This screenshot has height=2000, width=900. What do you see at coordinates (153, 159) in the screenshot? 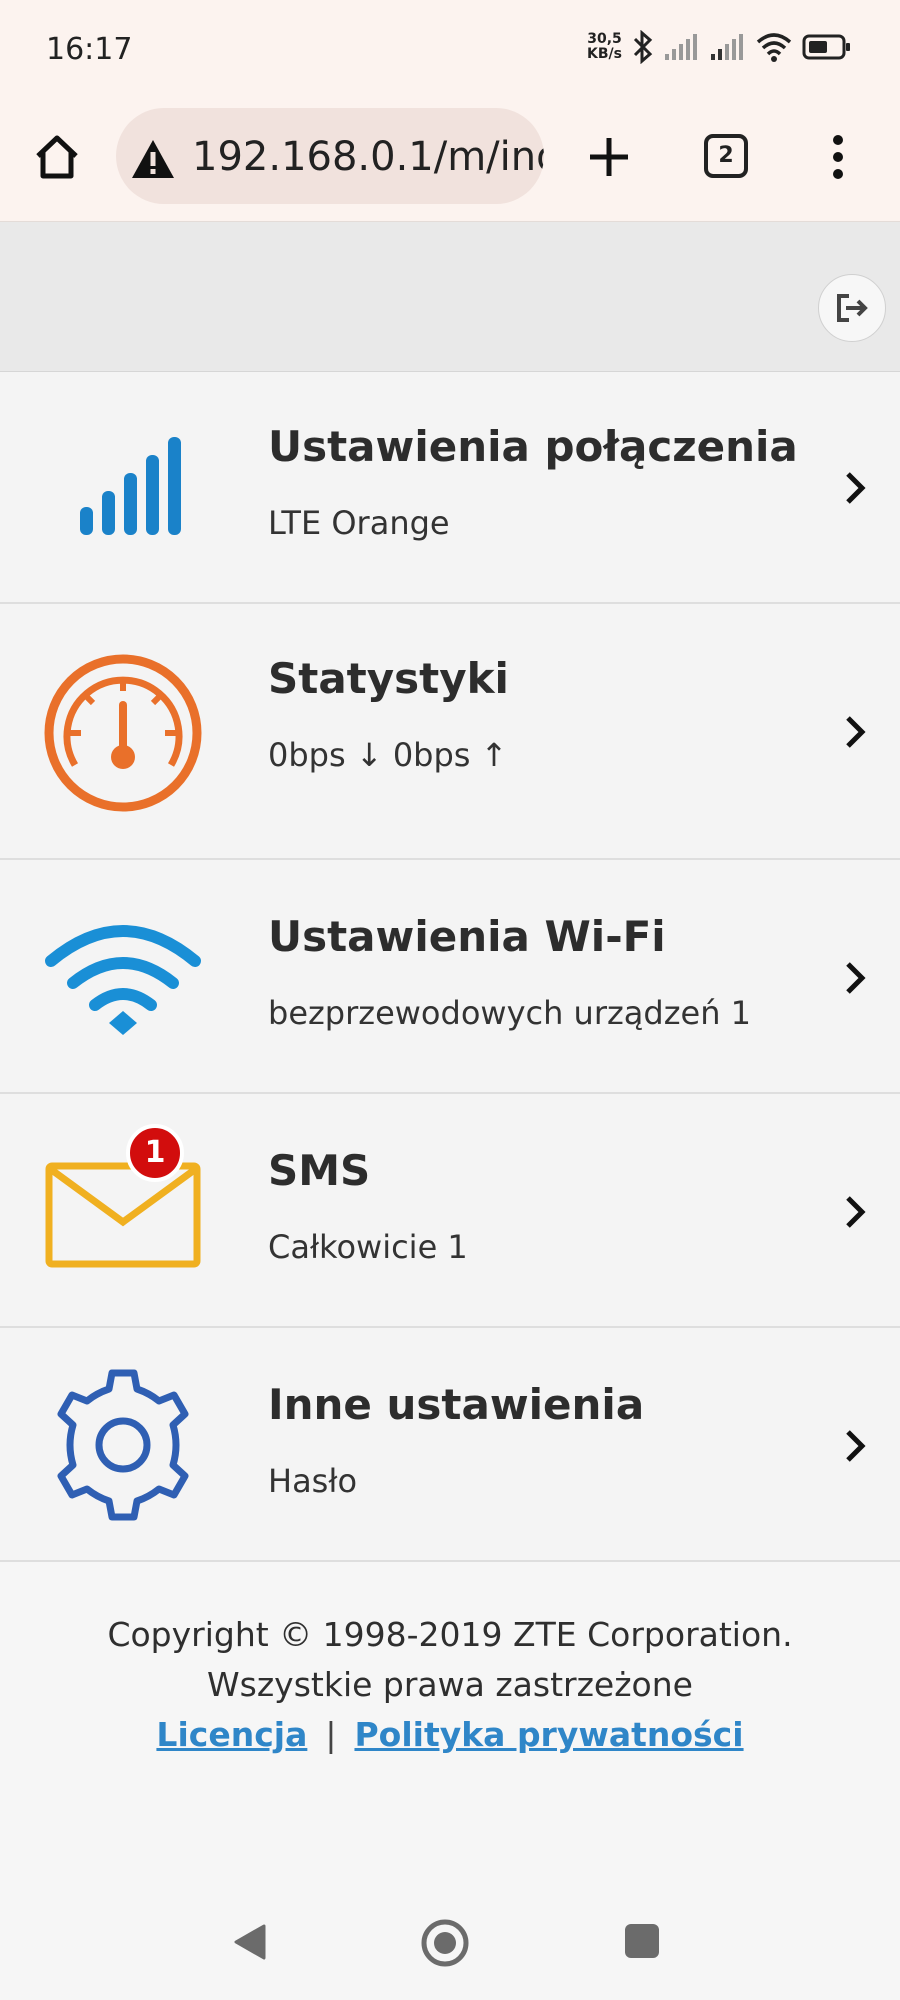
I see `warning-icon` at bounding box center [153, 159].